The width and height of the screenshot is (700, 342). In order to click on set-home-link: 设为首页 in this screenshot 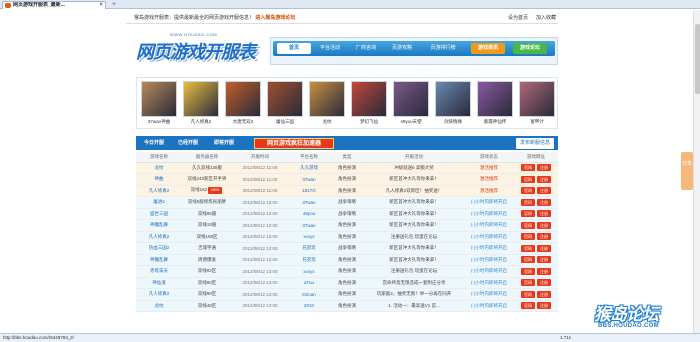, I will do `click(518, 18)`.